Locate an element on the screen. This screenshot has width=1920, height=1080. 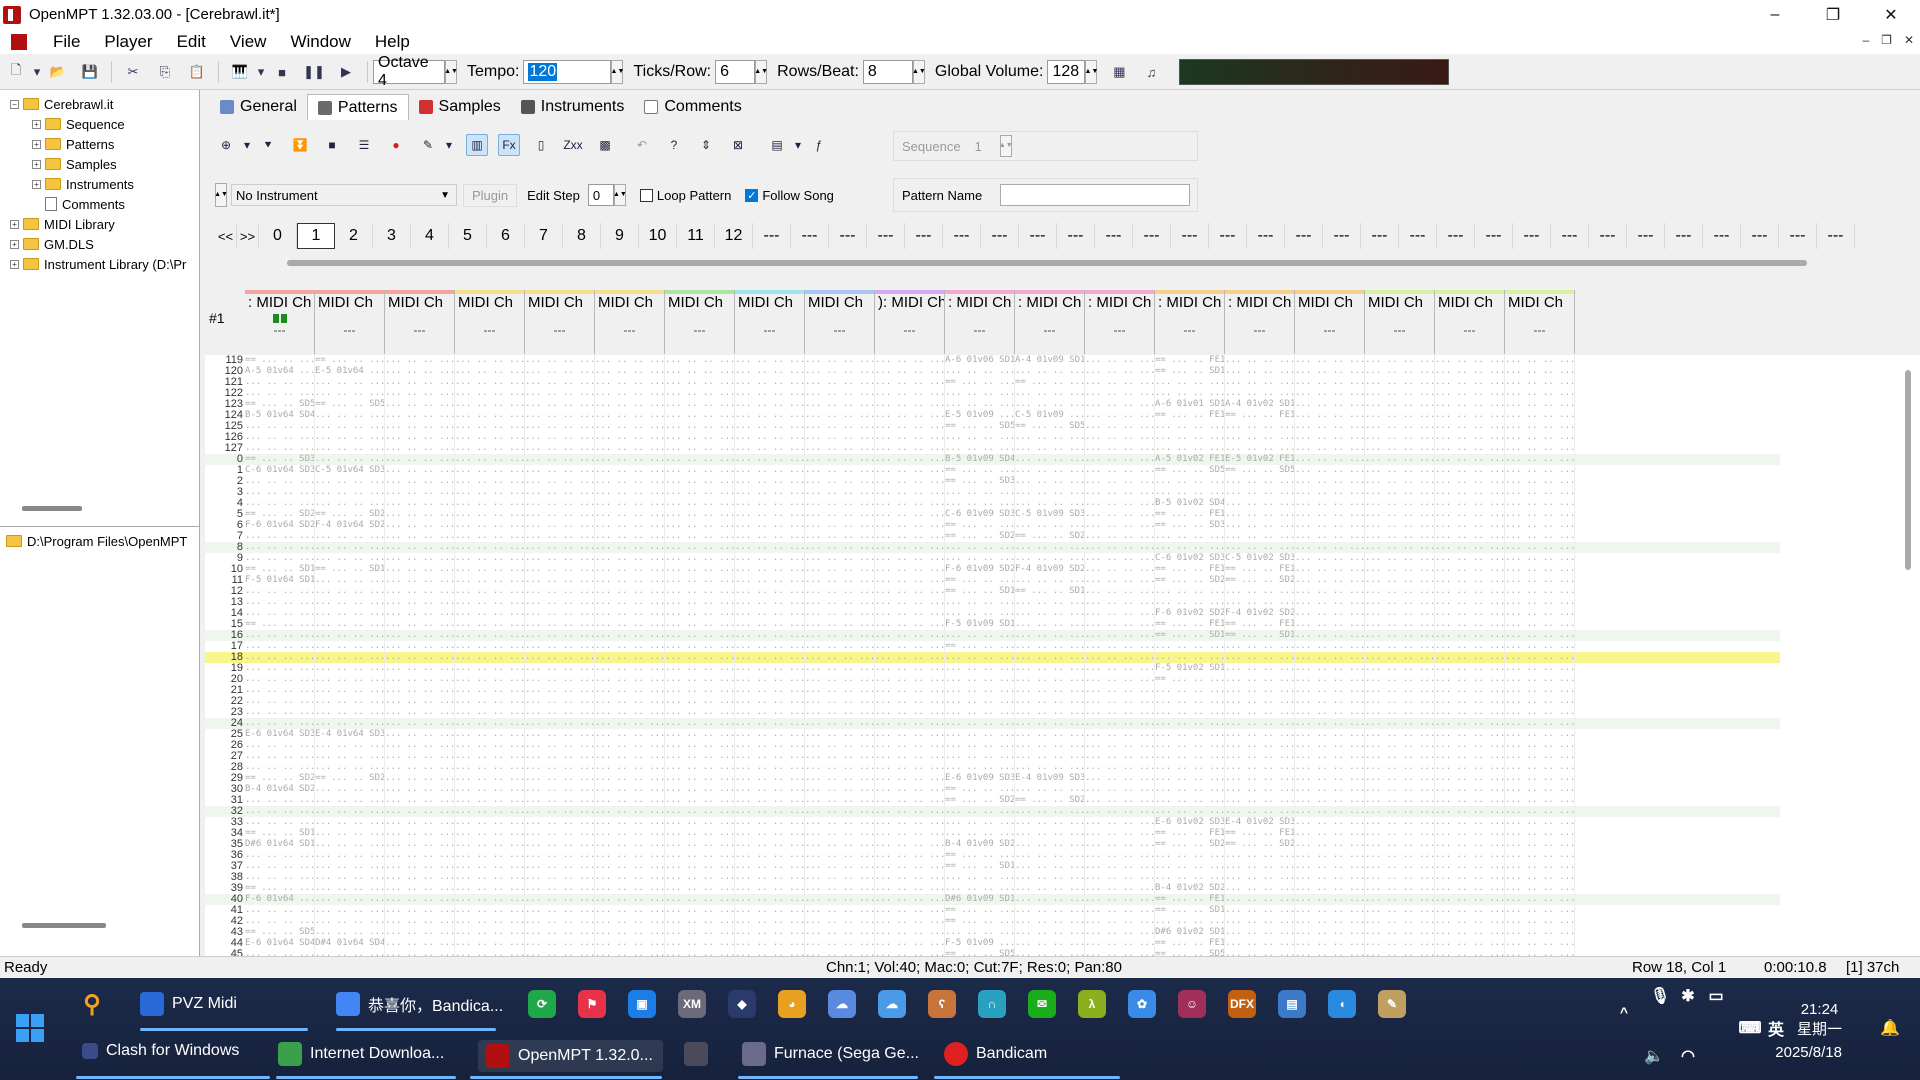
taskbar-app-pvz-midi: PVZ Midi is located at coordinates (188, 1004).